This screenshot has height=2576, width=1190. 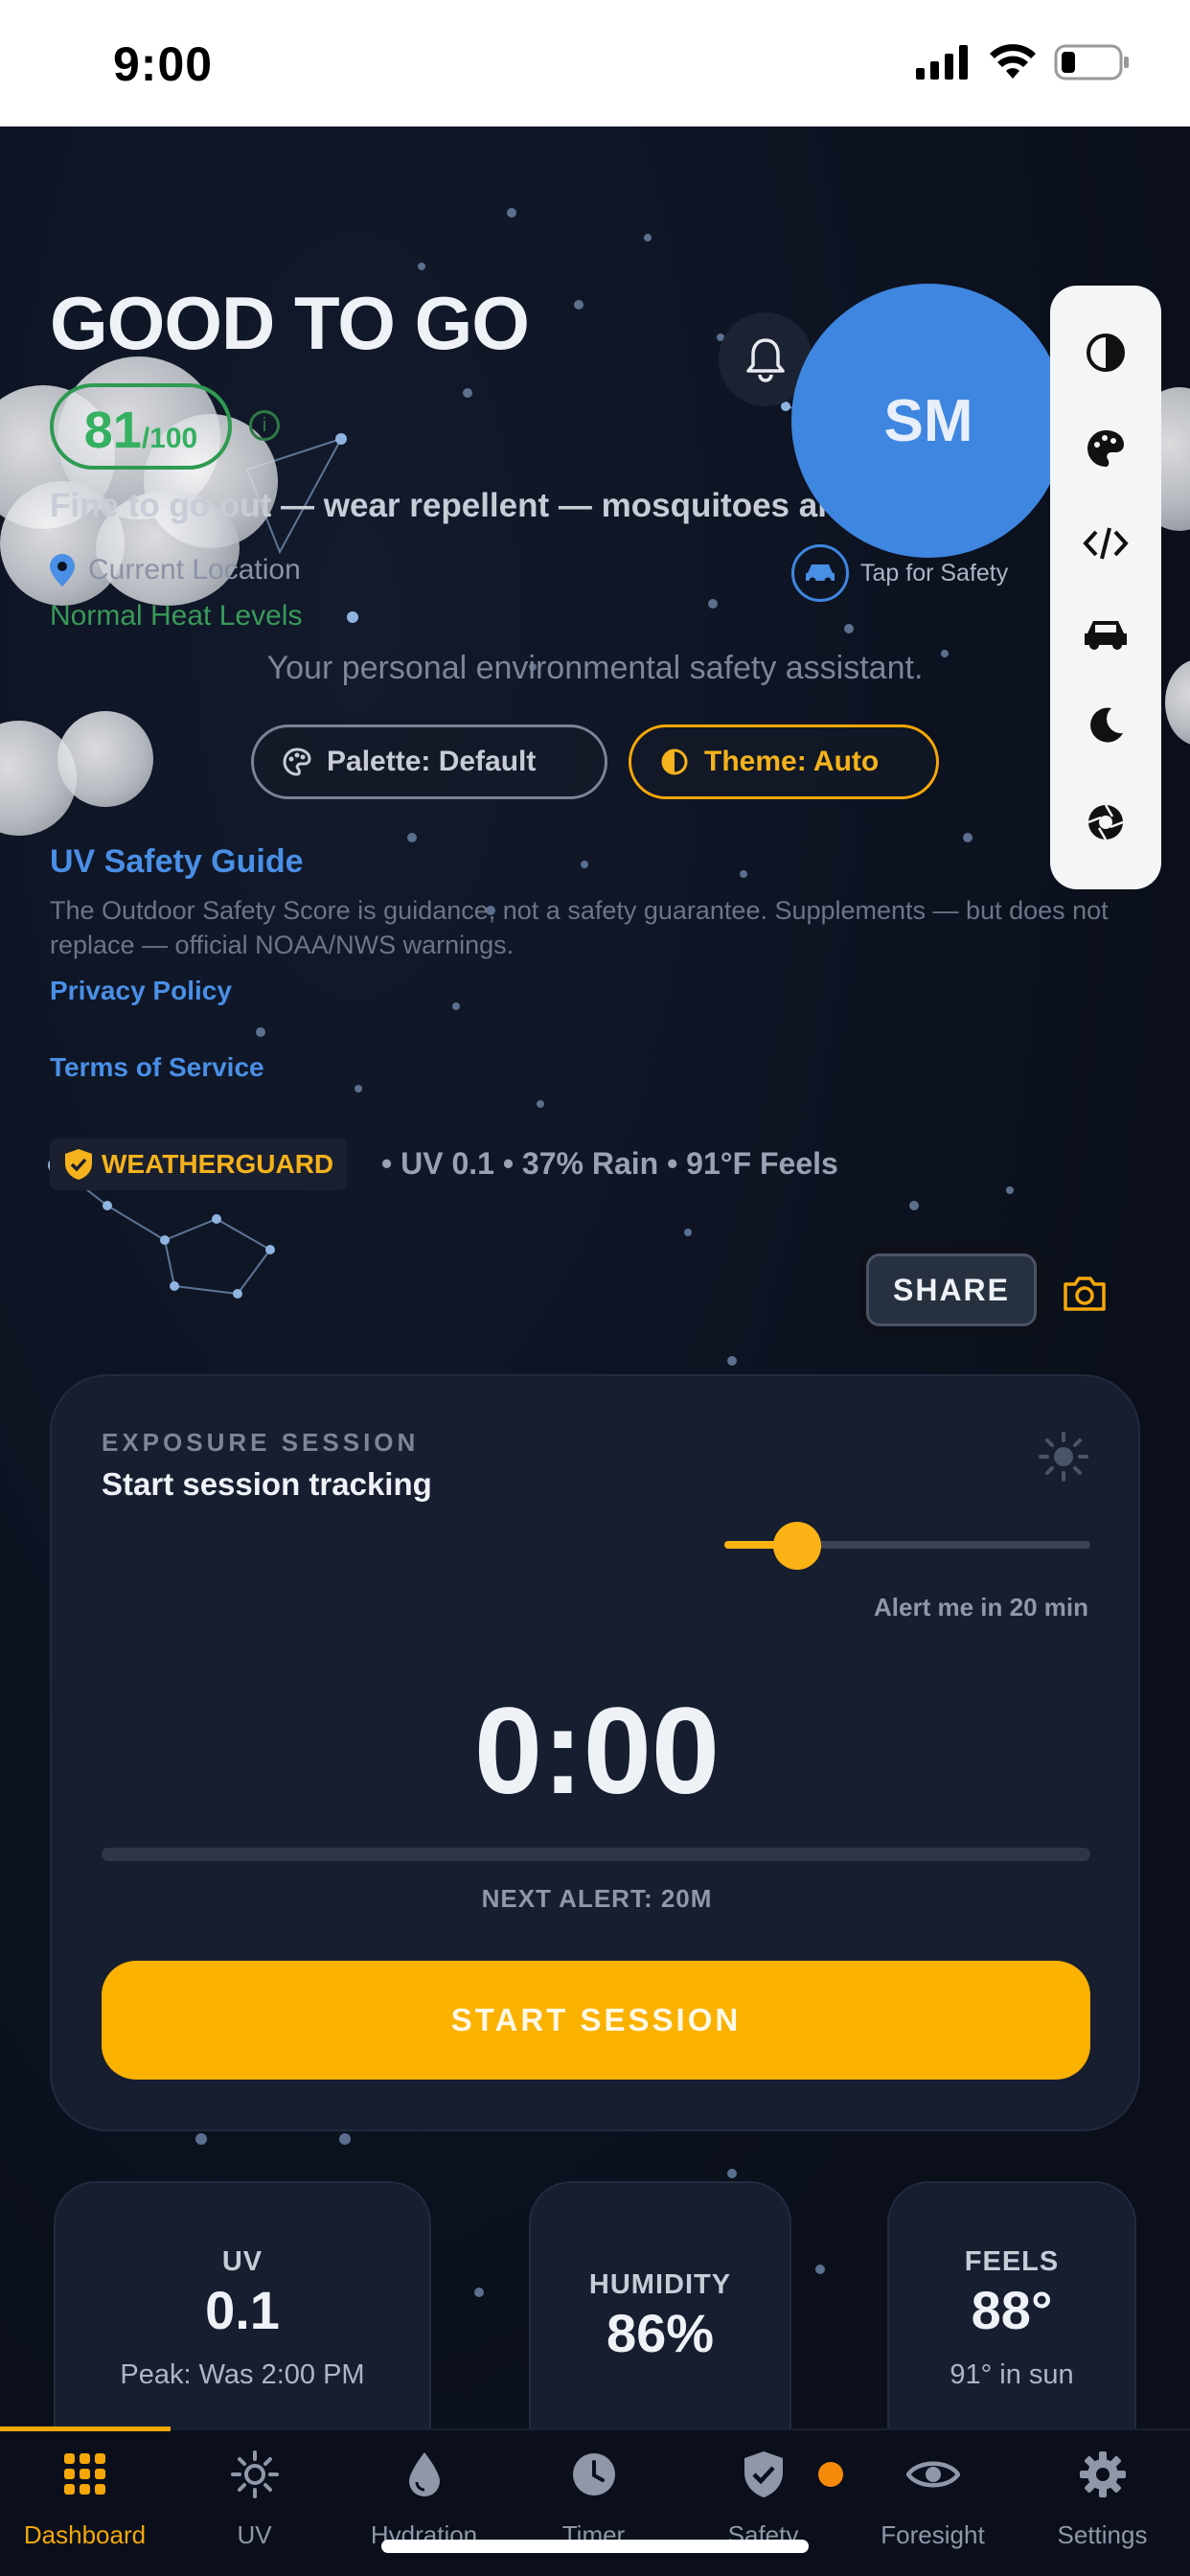 What do you see at coordinates (170, 438) in the screenshot?
I see `safety-score-max: /100` at bounding box center [170, 438].